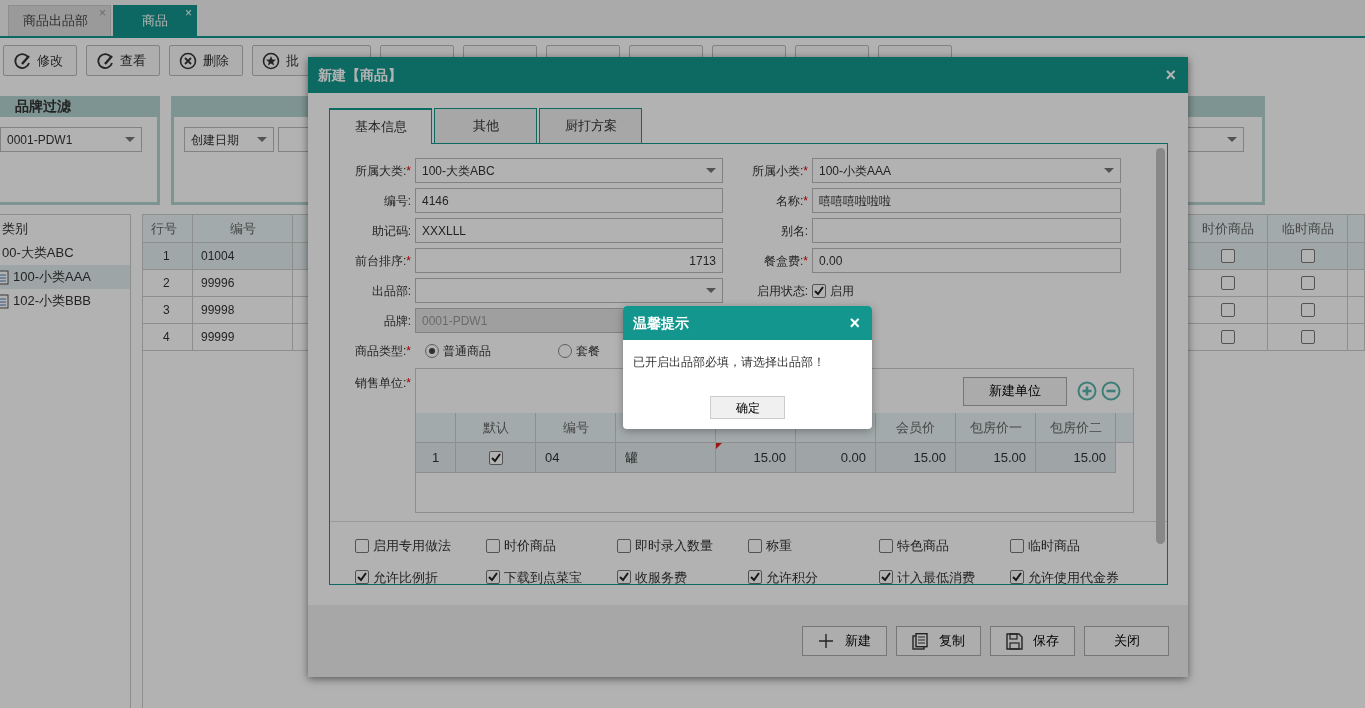 Image resolution: width=1365 pixels, height=708 pixels. What do you see at coordinates (243, 337) in the screenshot?
I see `table-cell: 99999` at bounding box center [243, 337].